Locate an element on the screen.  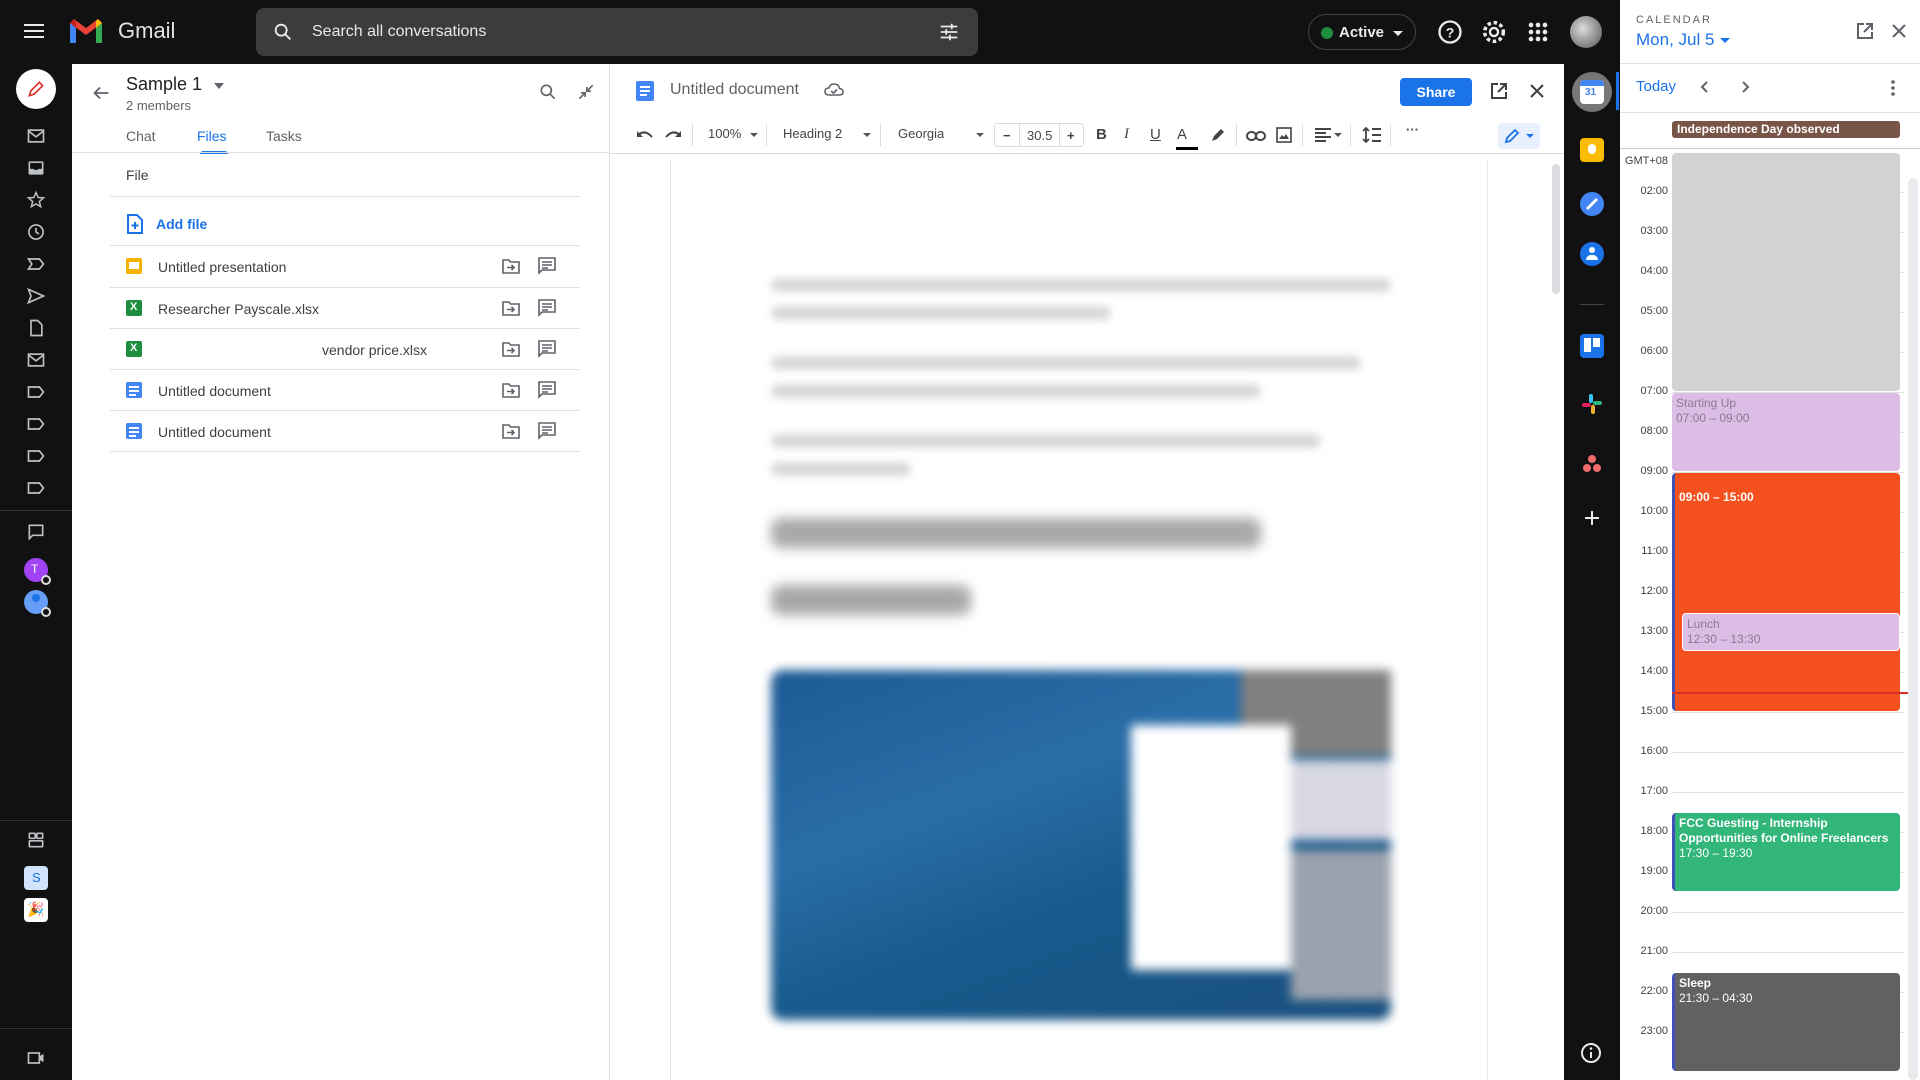
today-button: Today is located at coordinates (1656, 86).